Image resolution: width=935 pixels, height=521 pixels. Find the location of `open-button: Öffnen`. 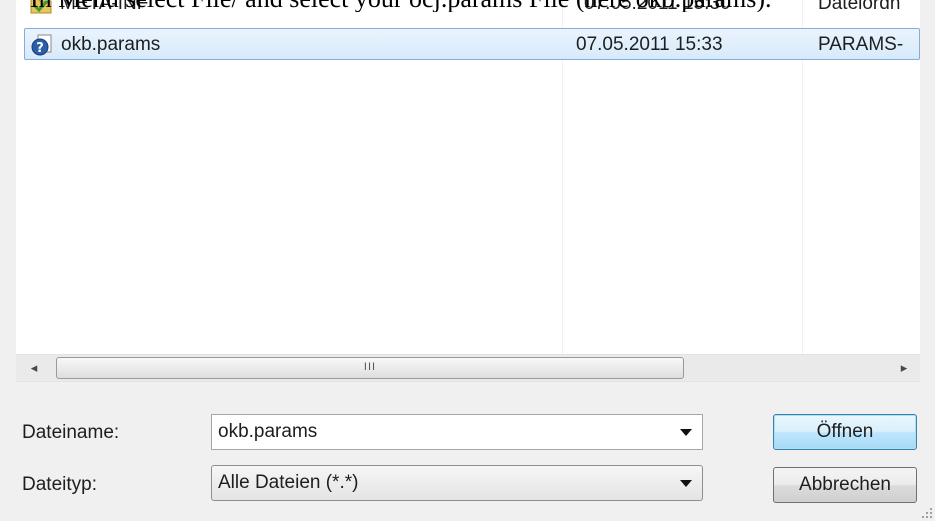

open-button: Öffnen is located at coordinates (845, 432).